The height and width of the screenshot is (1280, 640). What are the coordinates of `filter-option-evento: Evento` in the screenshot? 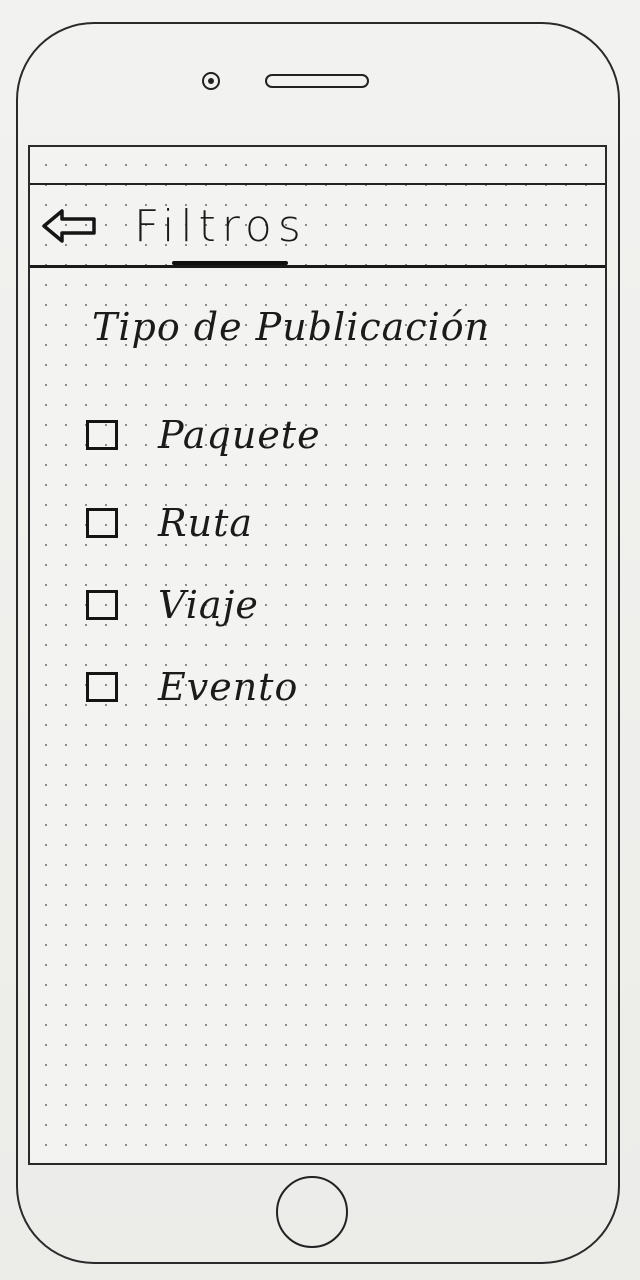 It's located at (192, 687).